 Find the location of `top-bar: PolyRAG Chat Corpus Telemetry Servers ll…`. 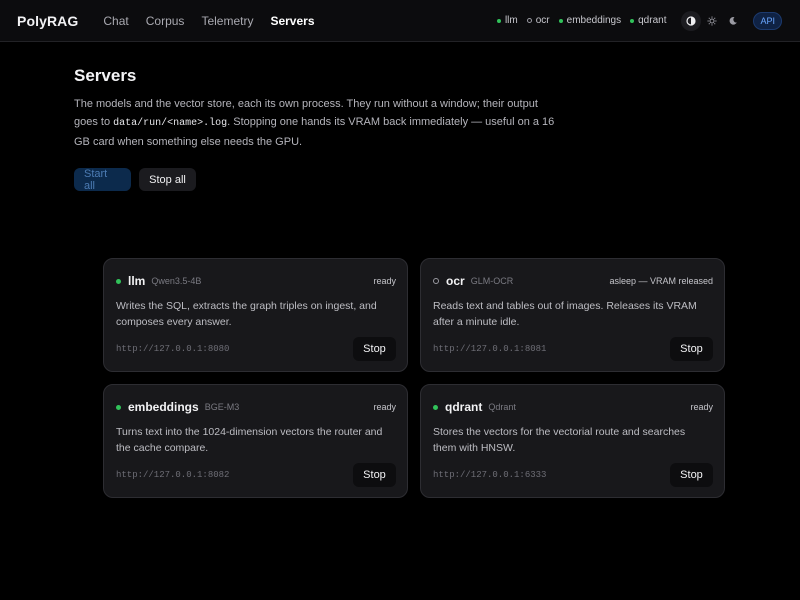

top-bar: PolyRAG Chat Corpus Telemetry Servers ll… is located at coordinates (400, 21).